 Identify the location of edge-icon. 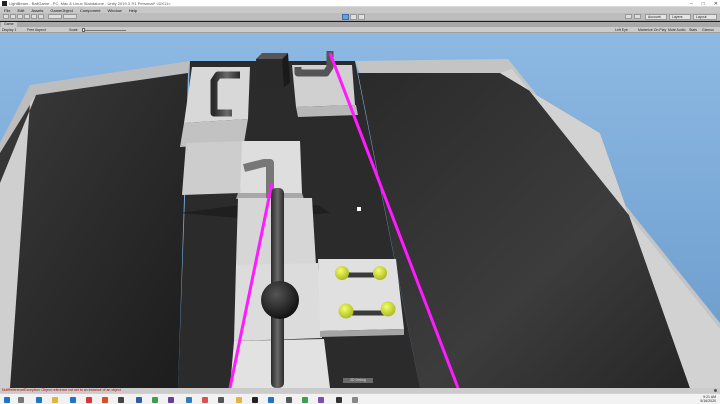
(39, 400).